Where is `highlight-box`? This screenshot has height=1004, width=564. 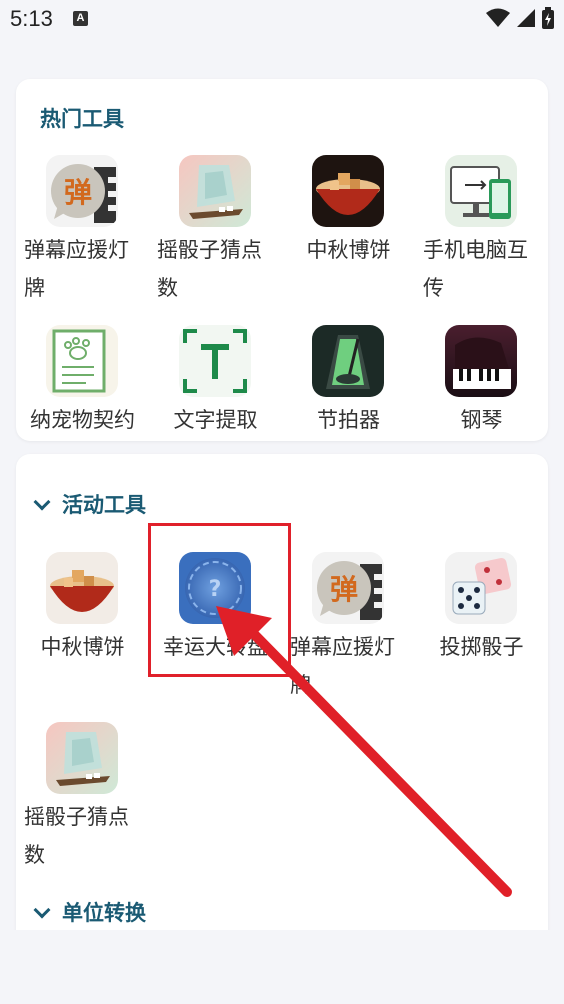 highlight-box is located at coordinates (219, 600).